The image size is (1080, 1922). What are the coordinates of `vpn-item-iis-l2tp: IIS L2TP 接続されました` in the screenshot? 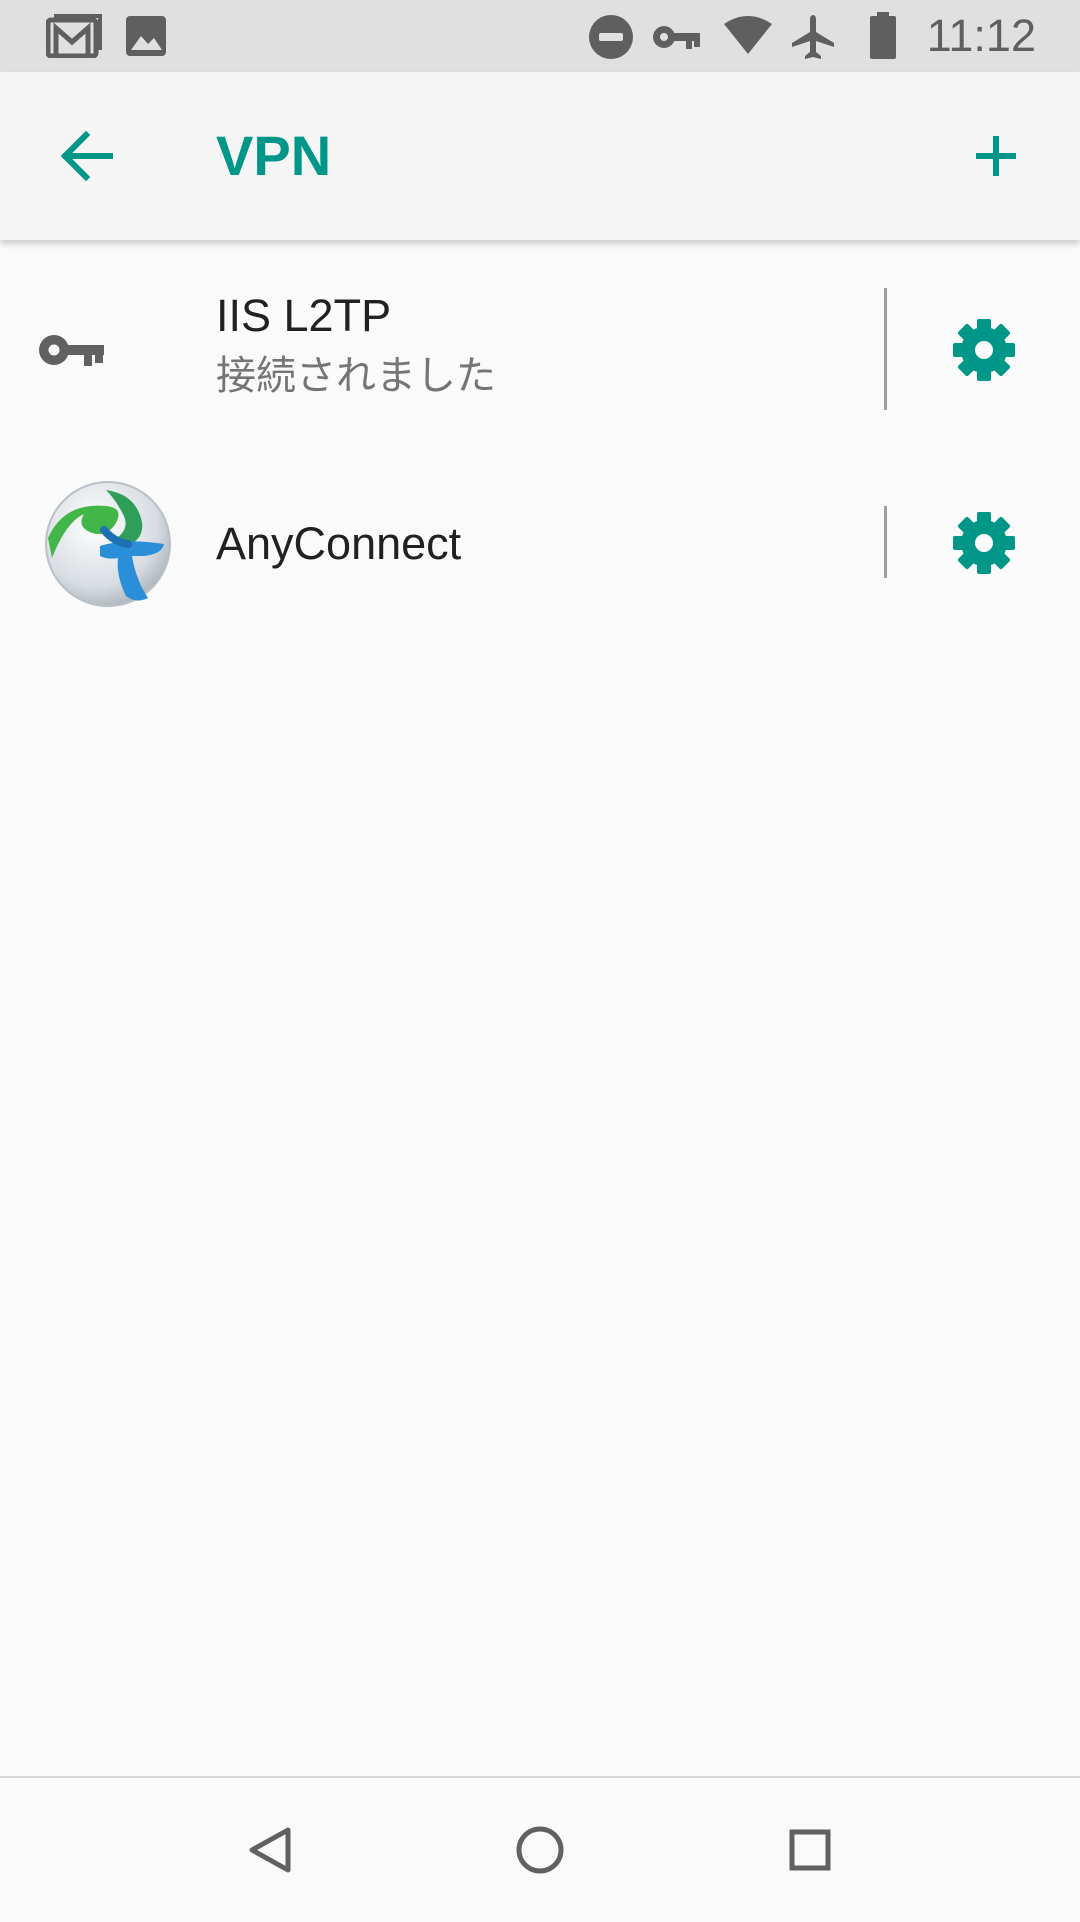 It's located at (540, 350).